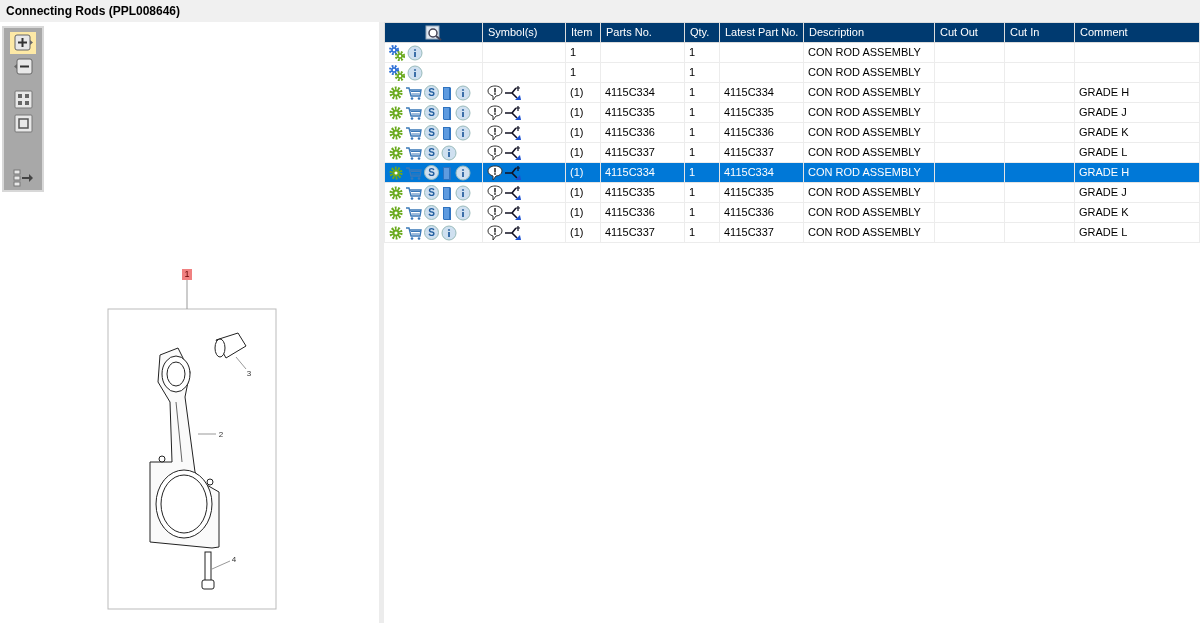  I want to click on column-header: Latest Part No., so click(761, 32).